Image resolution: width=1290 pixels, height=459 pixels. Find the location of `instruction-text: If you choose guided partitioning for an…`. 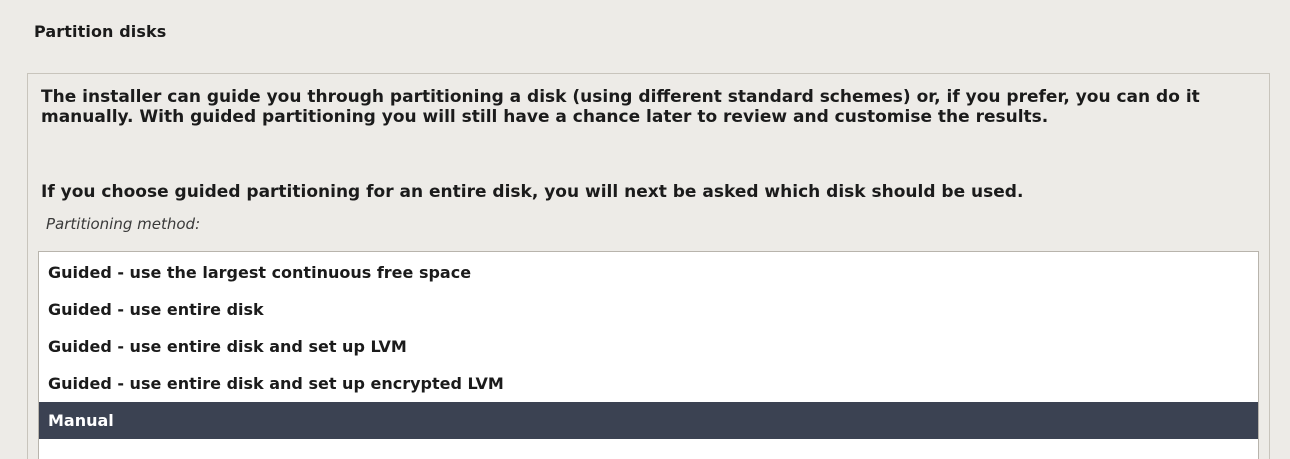

instruction-text: If you choose guided partitioning for an… is located at coordinates (532, 192).